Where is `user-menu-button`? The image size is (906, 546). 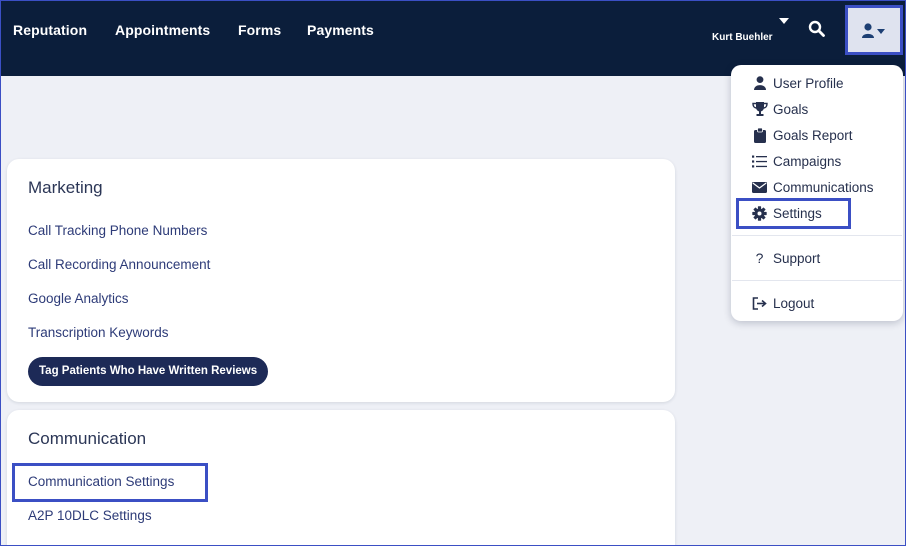 user-menu-button is located at coordinates (874, 30).